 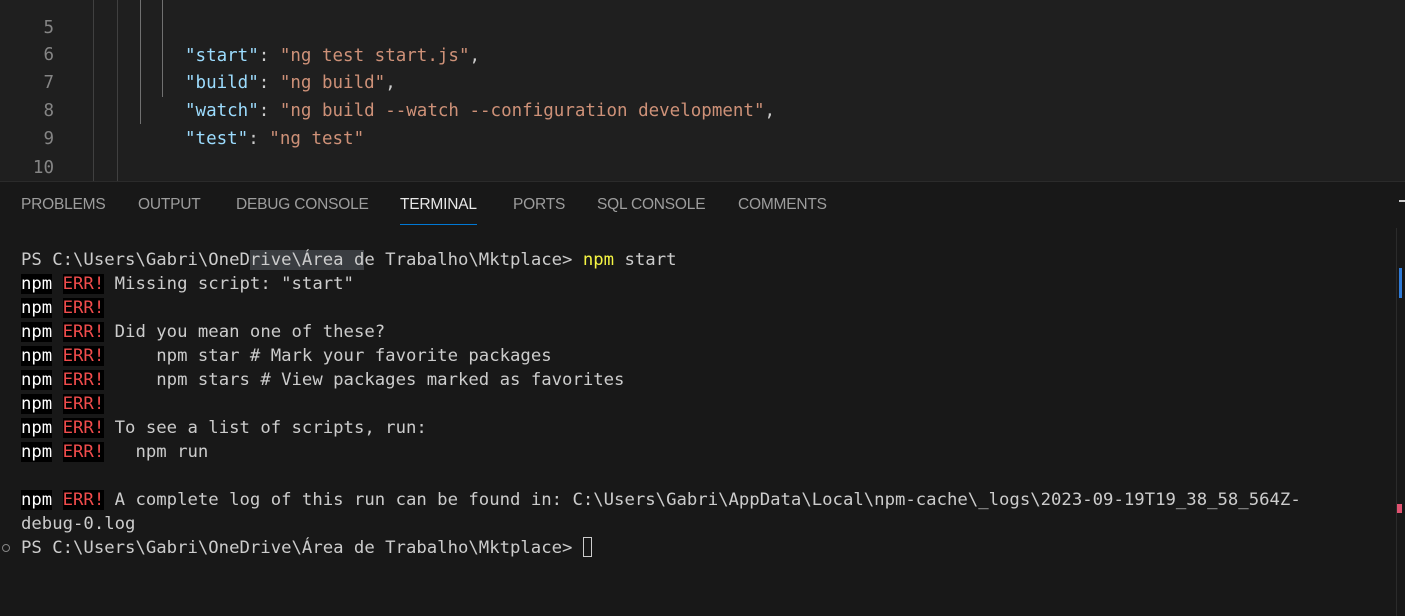 What do you see at coordinates (63, 207) in the screenshot?
I see `tab-problems: PROBLEMS` at bounding box center [63, 207].